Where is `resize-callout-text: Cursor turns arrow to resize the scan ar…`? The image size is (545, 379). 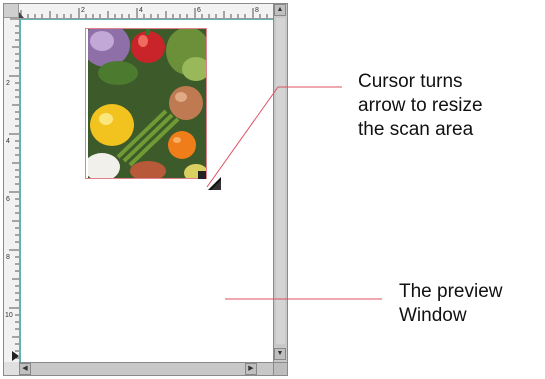 resize-callout-text: Cursor turns arrow to resize the scan ar… is located at coordinates (420, 106).